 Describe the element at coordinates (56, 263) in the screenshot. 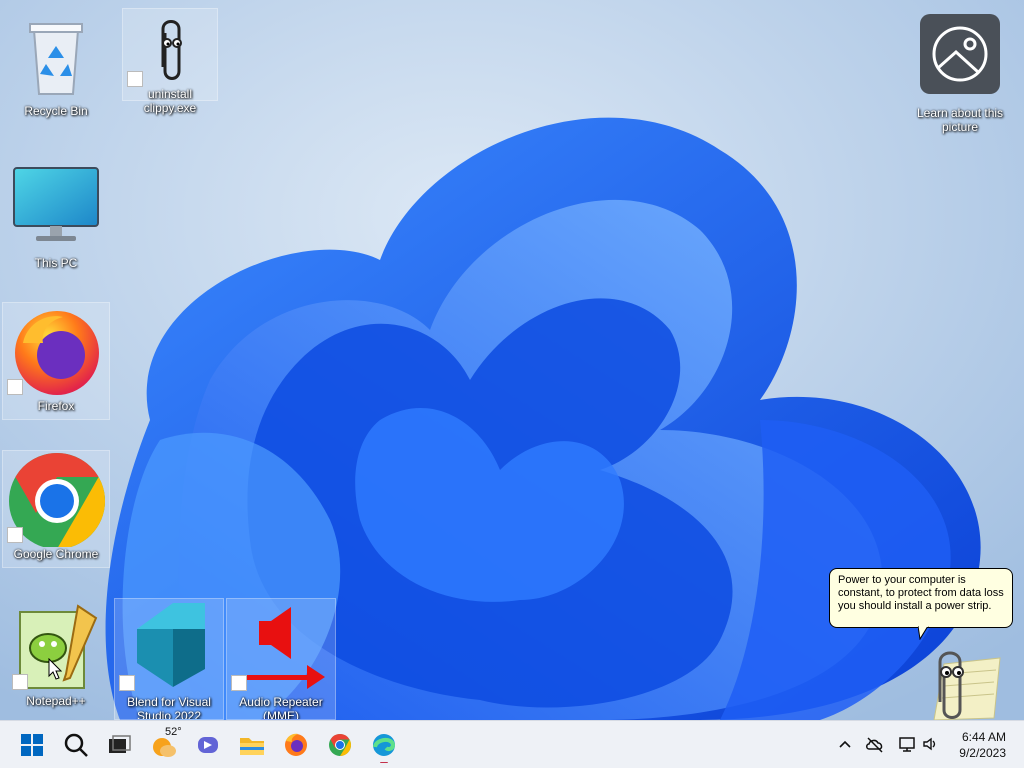

I see `this-pc-label: This PC` at that location.